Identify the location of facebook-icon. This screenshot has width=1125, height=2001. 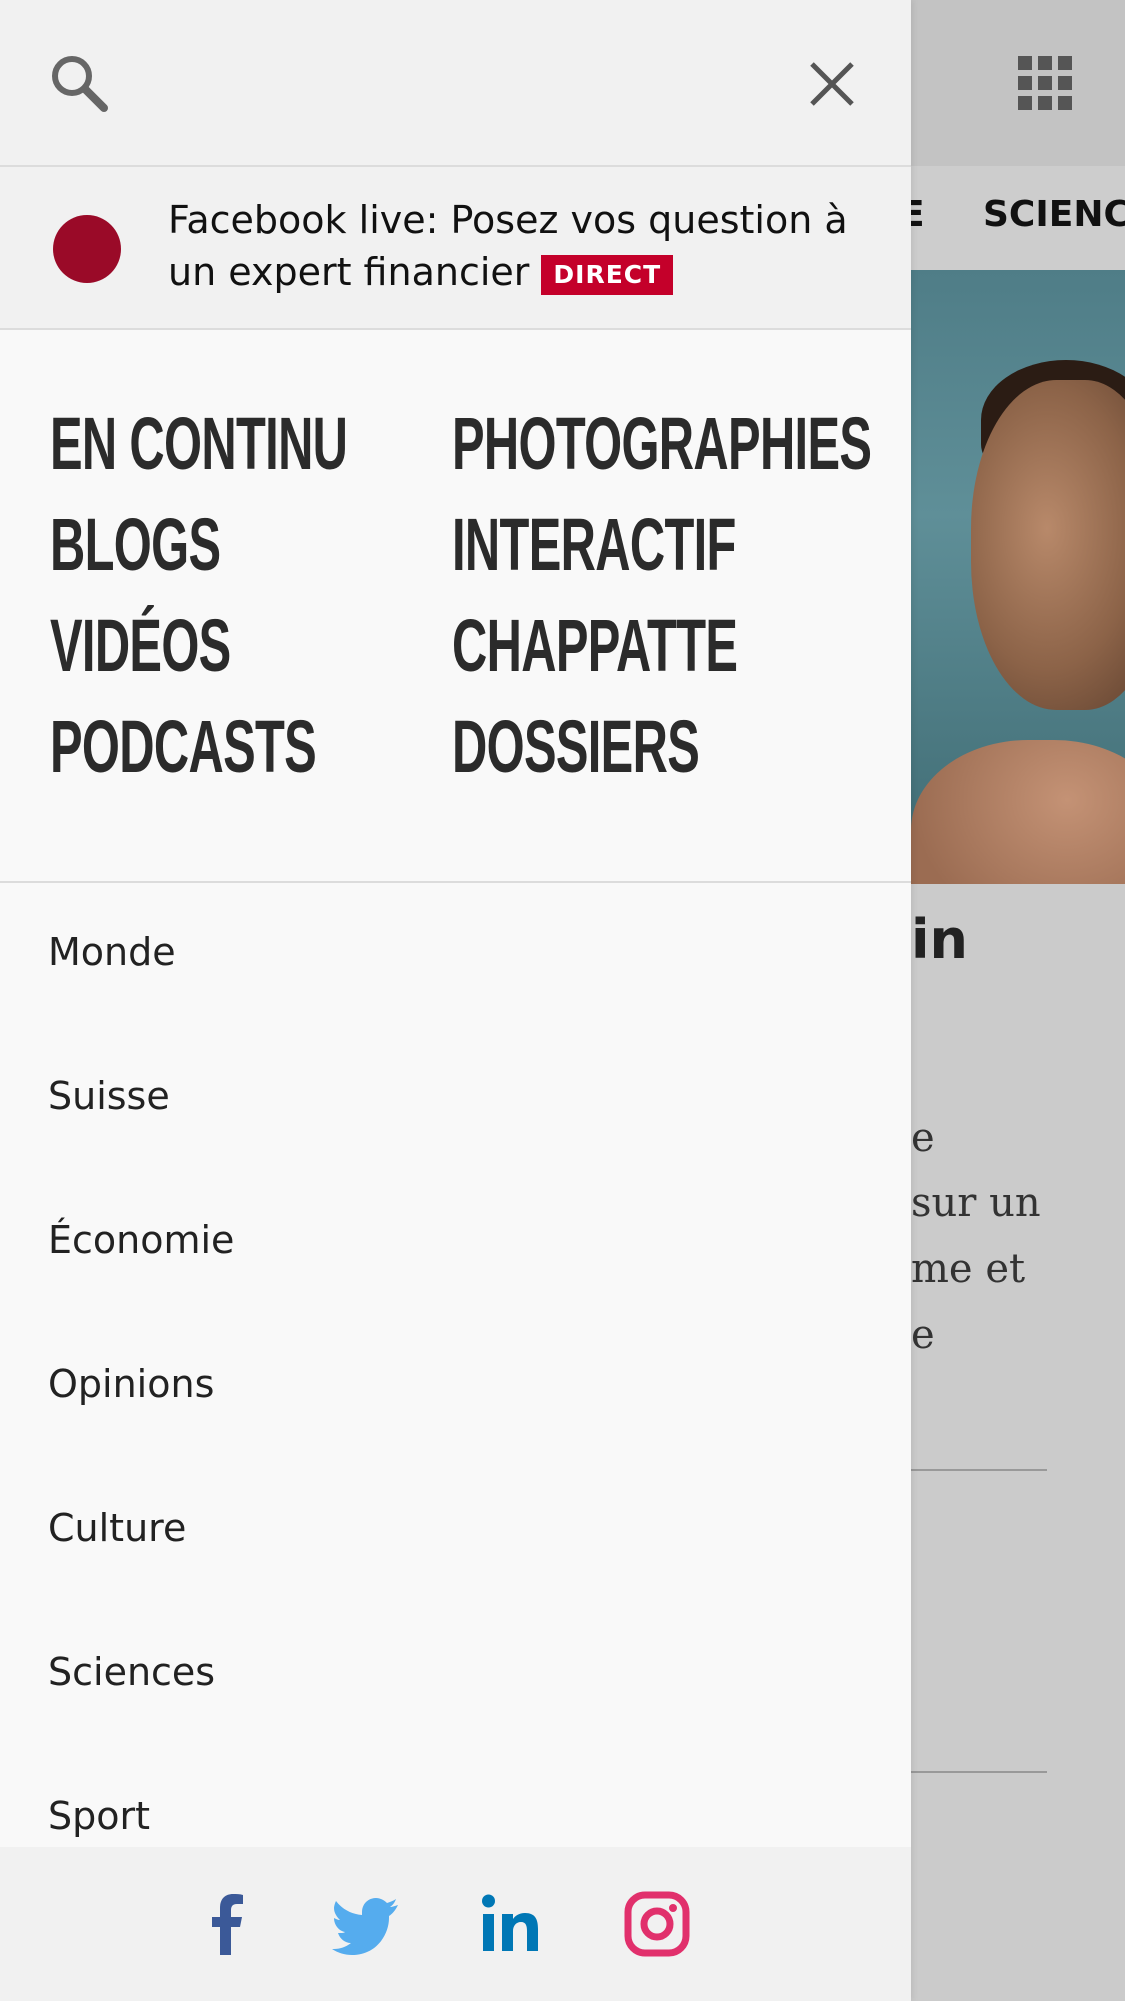
(227, 1924).